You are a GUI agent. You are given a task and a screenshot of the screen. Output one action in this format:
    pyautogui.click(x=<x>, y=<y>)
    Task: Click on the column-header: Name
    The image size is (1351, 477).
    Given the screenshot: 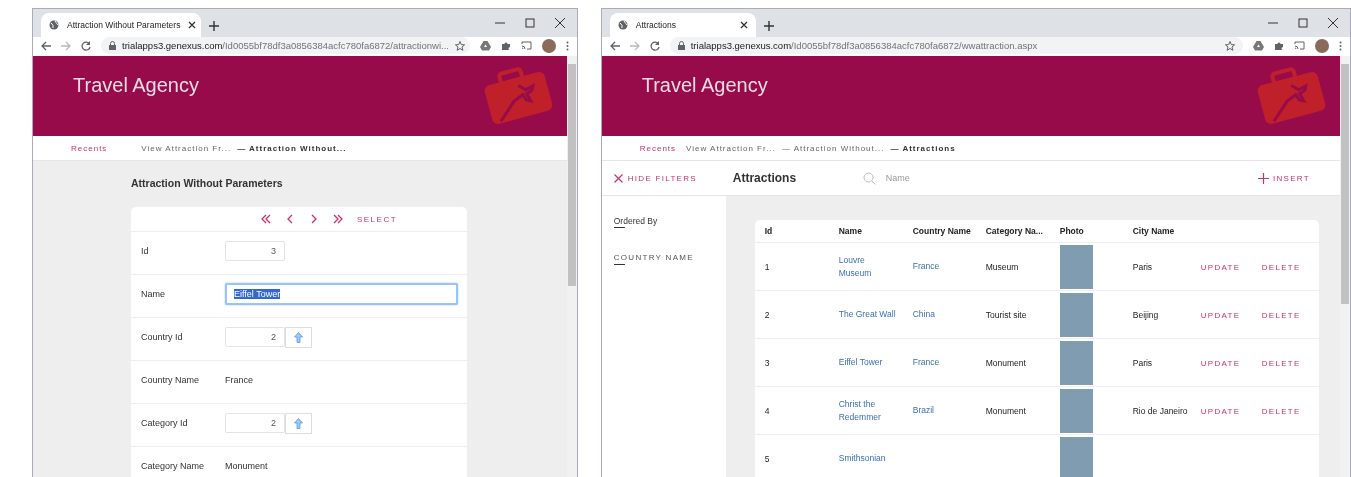 What is the action you would take?
    pyautogui.click(x=865, y=231)
    